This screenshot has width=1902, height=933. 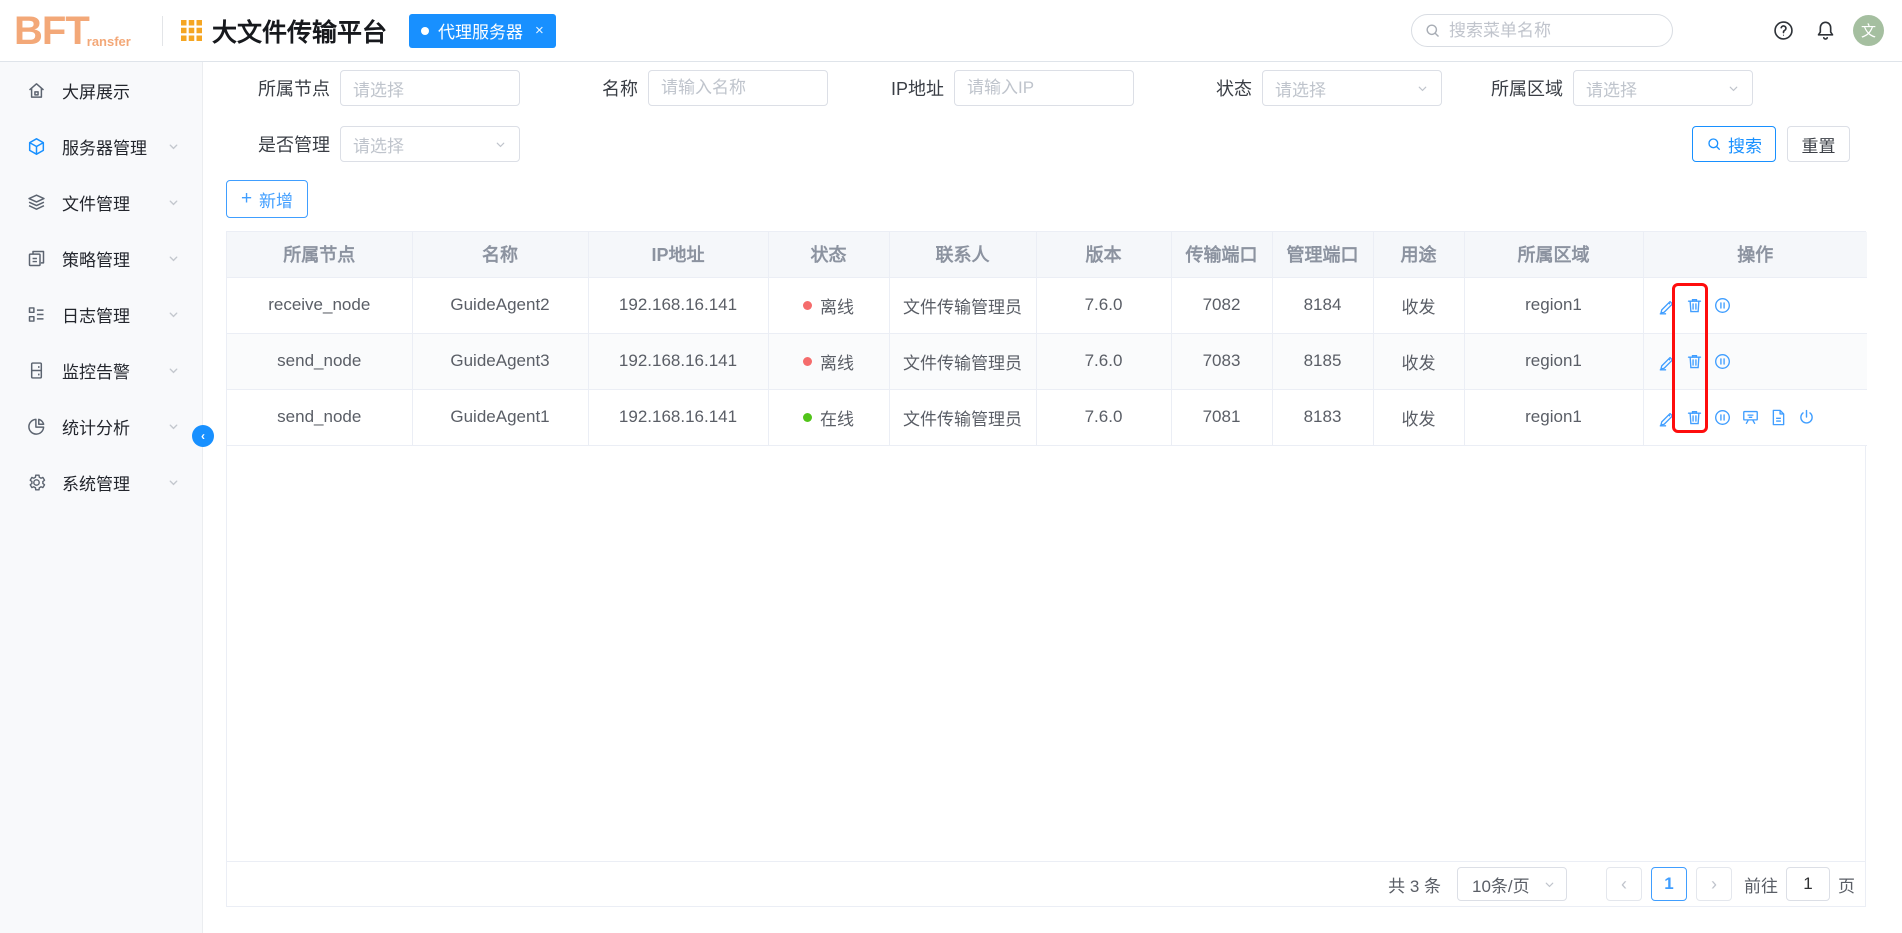 I want to click on filter-node: 所属节点 请选择, so click(x=373, y=88).